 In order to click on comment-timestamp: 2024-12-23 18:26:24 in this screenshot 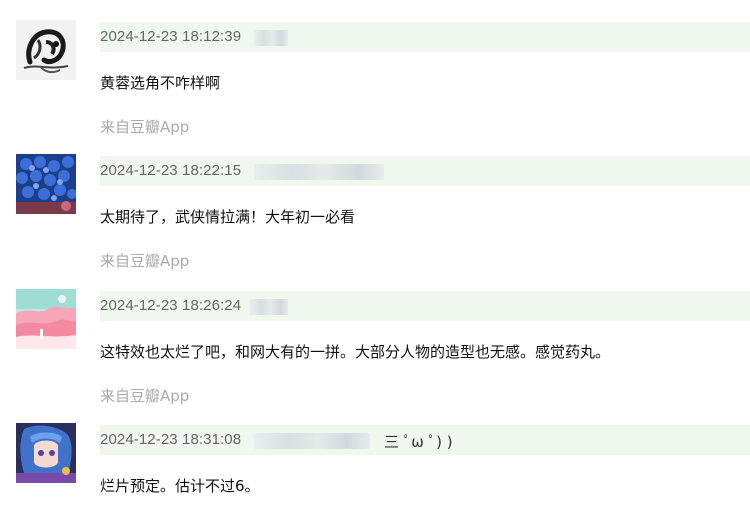, I will do `click(171, 305)`.